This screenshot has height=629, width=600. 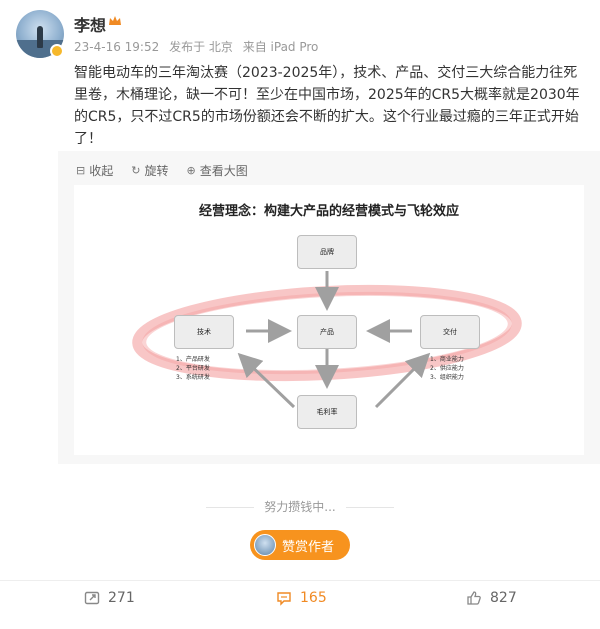 I want to click on tech-list-item: 2、平台研发, so click(x=193, y=368).